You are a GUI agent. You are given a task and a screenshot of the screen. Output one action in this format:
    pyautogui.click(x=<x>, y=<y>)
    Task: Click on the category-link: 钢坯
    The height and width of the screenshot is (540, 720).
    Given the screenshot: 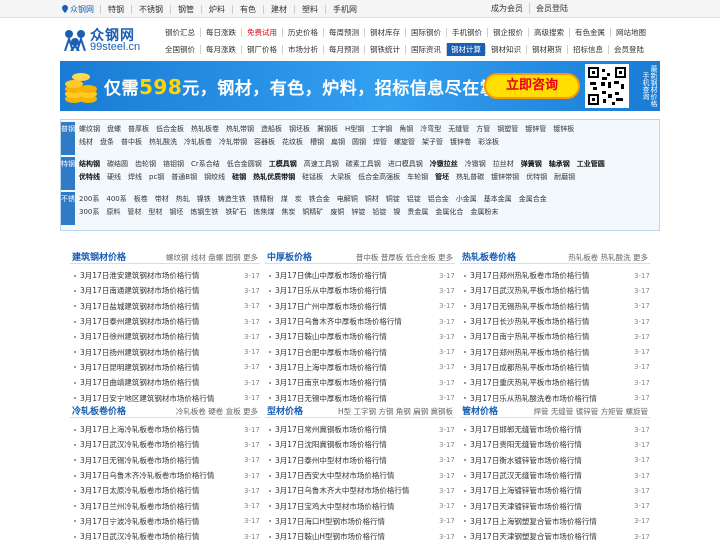 What is the action you would take?
    pyautogui.click(x=176, y=212)
    